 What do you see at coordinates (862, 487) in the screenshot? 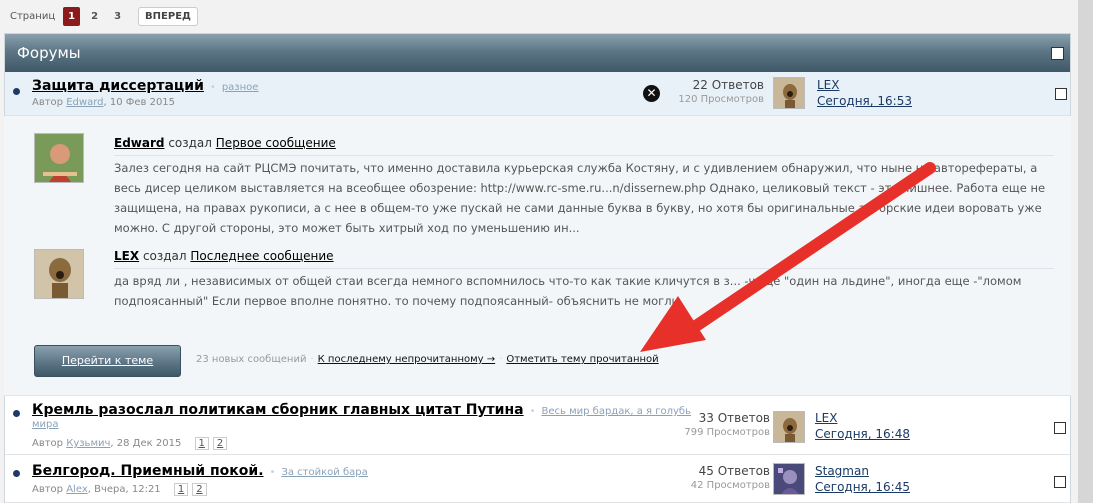
I see `last-post-time-link: Сегодня, 16:45` at bounding box center [862, 487].